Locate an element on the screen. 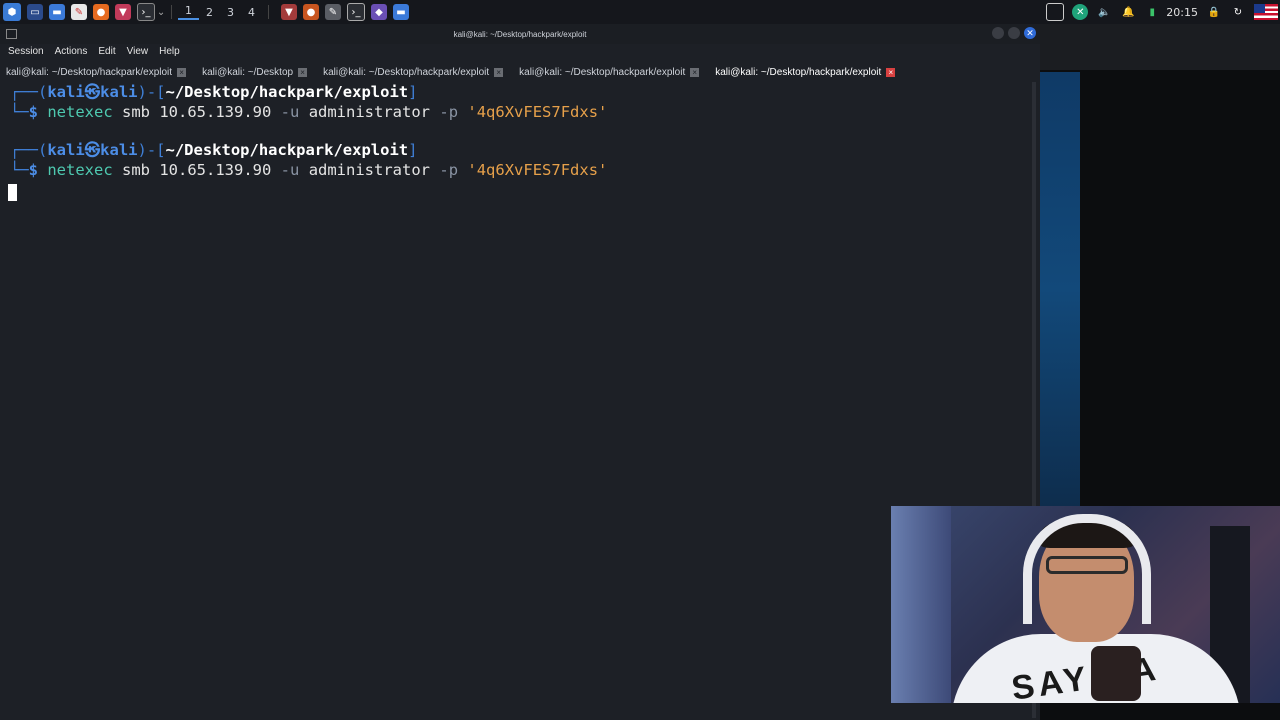 The image size is (1280, 720). notification-bell-icon: 🔔 is located at coordinates (1128, 12).